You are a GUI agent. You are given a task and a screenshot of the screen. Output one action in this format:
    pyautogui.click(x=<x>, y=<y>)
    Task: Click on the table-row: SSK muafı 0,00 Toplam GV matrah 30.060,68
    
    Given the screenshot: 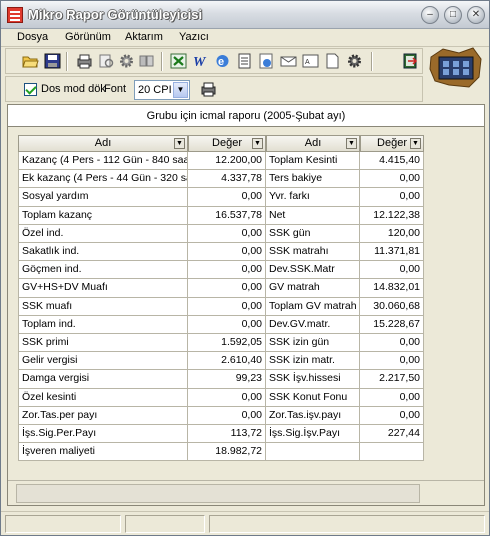 What is the action you would take?
    pyautogui.click(x=221, y=306)
    